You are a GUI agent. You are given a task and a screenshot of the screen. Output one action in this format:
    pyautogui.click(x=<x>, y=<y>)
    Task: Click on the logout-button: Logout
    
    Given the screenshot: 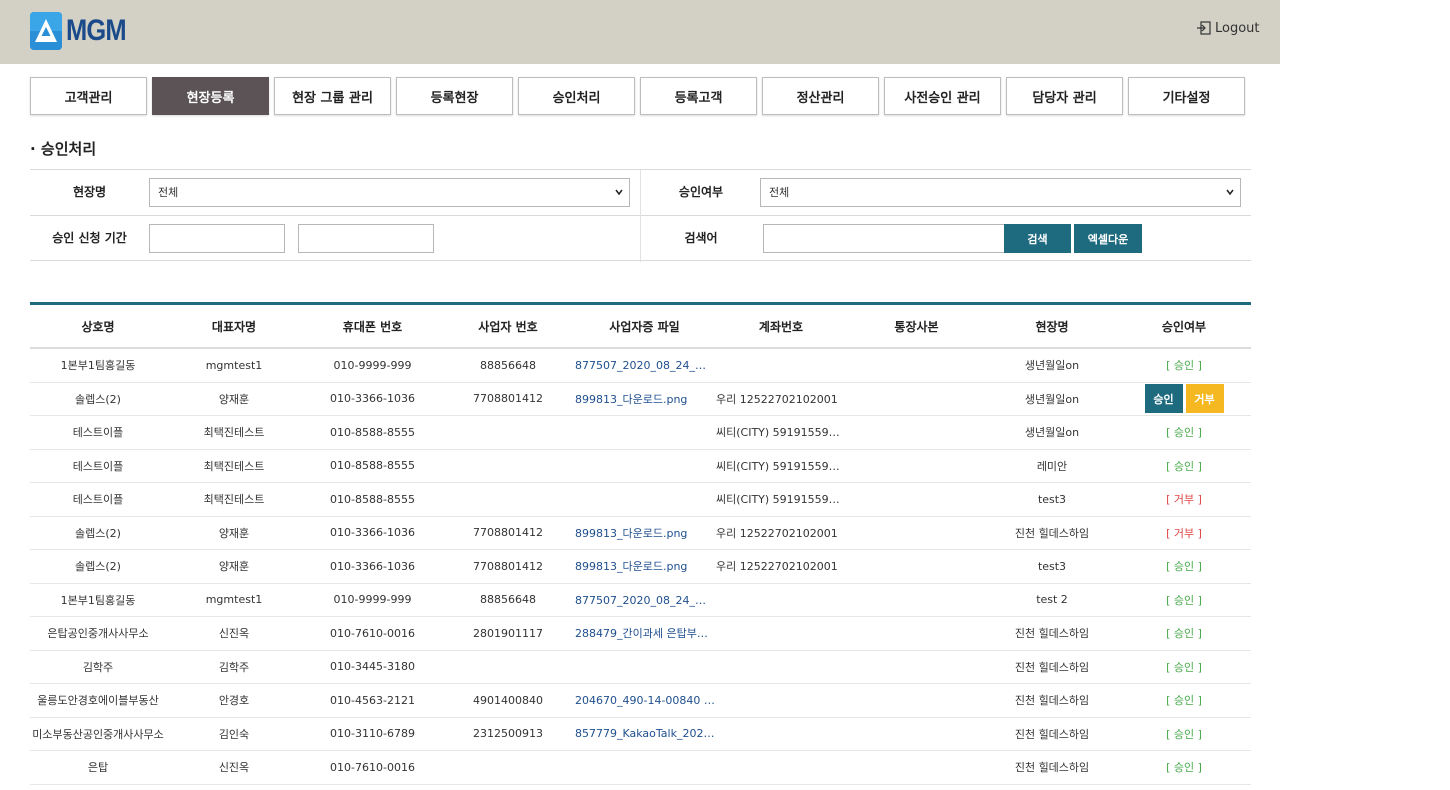 What is the action you would take?
    pyautogui.click(x=1228, y=28)
    